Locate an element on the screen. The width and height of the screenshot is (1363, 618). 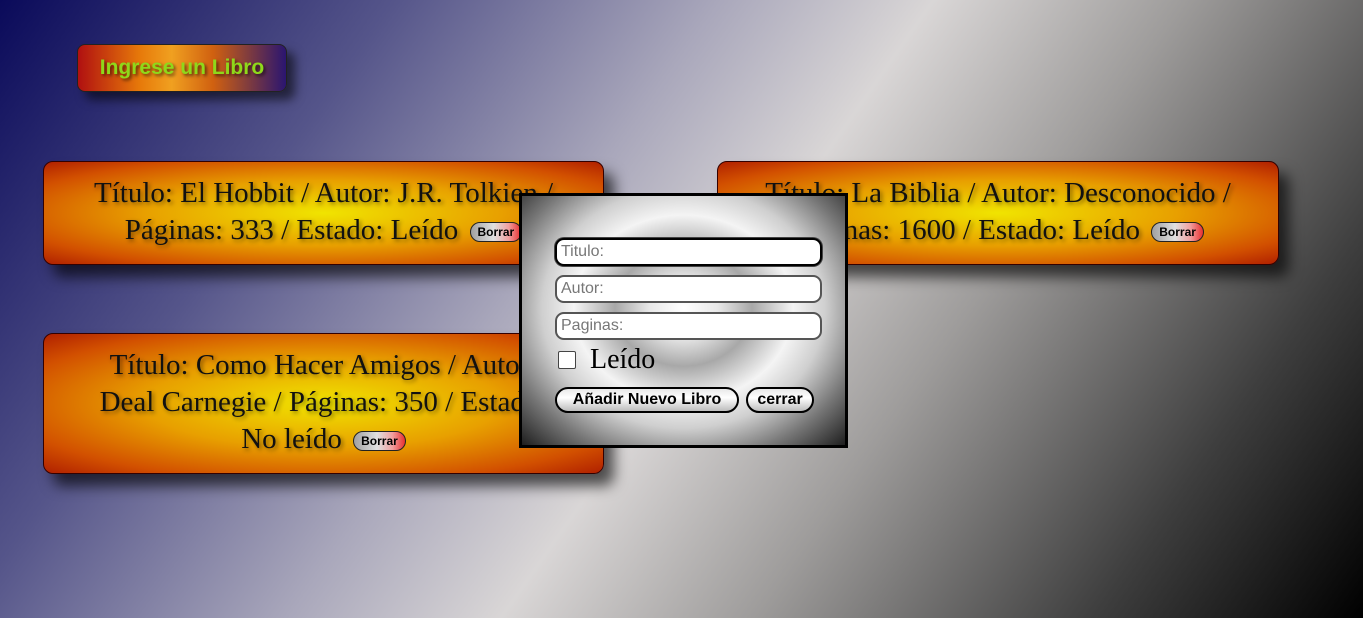
add-book-button: Ingrese un Libro is located at coordinates (182, 68).